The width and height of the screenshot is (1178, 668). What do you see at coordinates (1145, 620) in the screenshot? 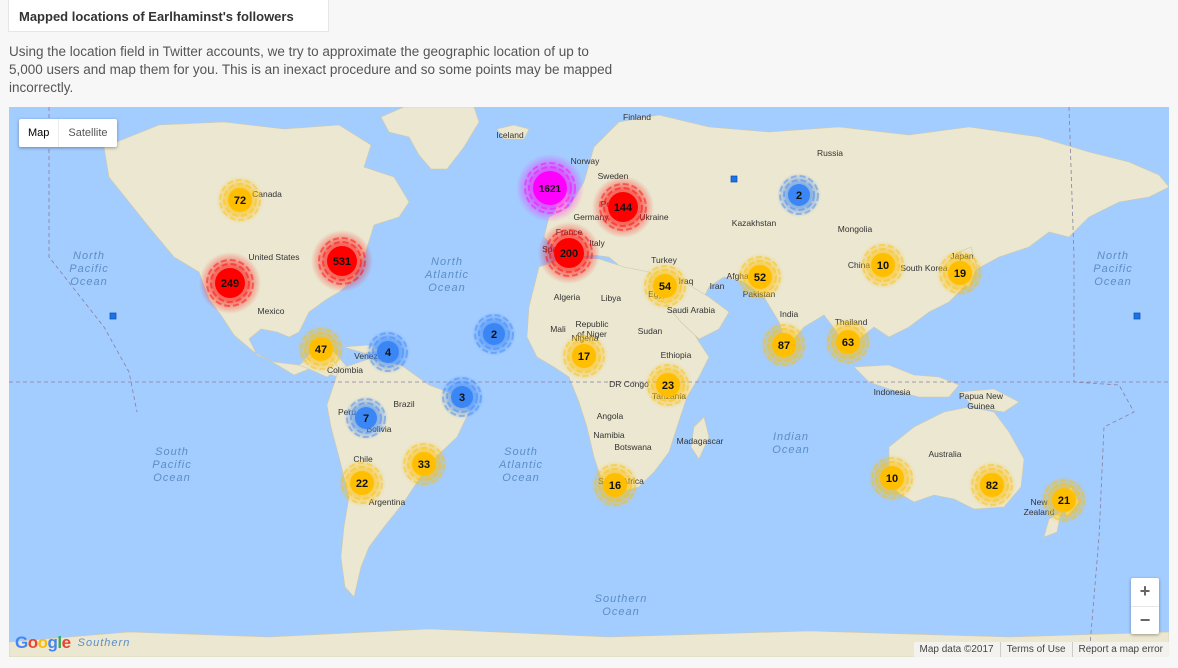
I see `zoom-out-button: −` at bounding box center [1145, 620].